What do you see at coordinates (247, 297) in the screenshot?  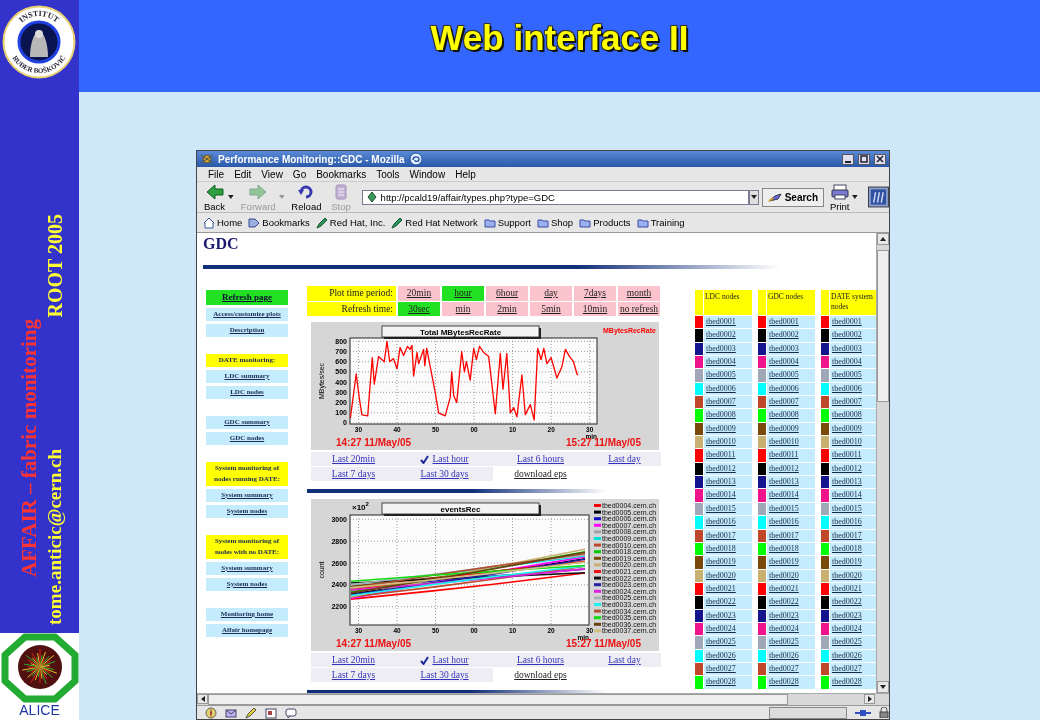 I see `refresh-button: Refresh page` at bounding box center [247, 297].